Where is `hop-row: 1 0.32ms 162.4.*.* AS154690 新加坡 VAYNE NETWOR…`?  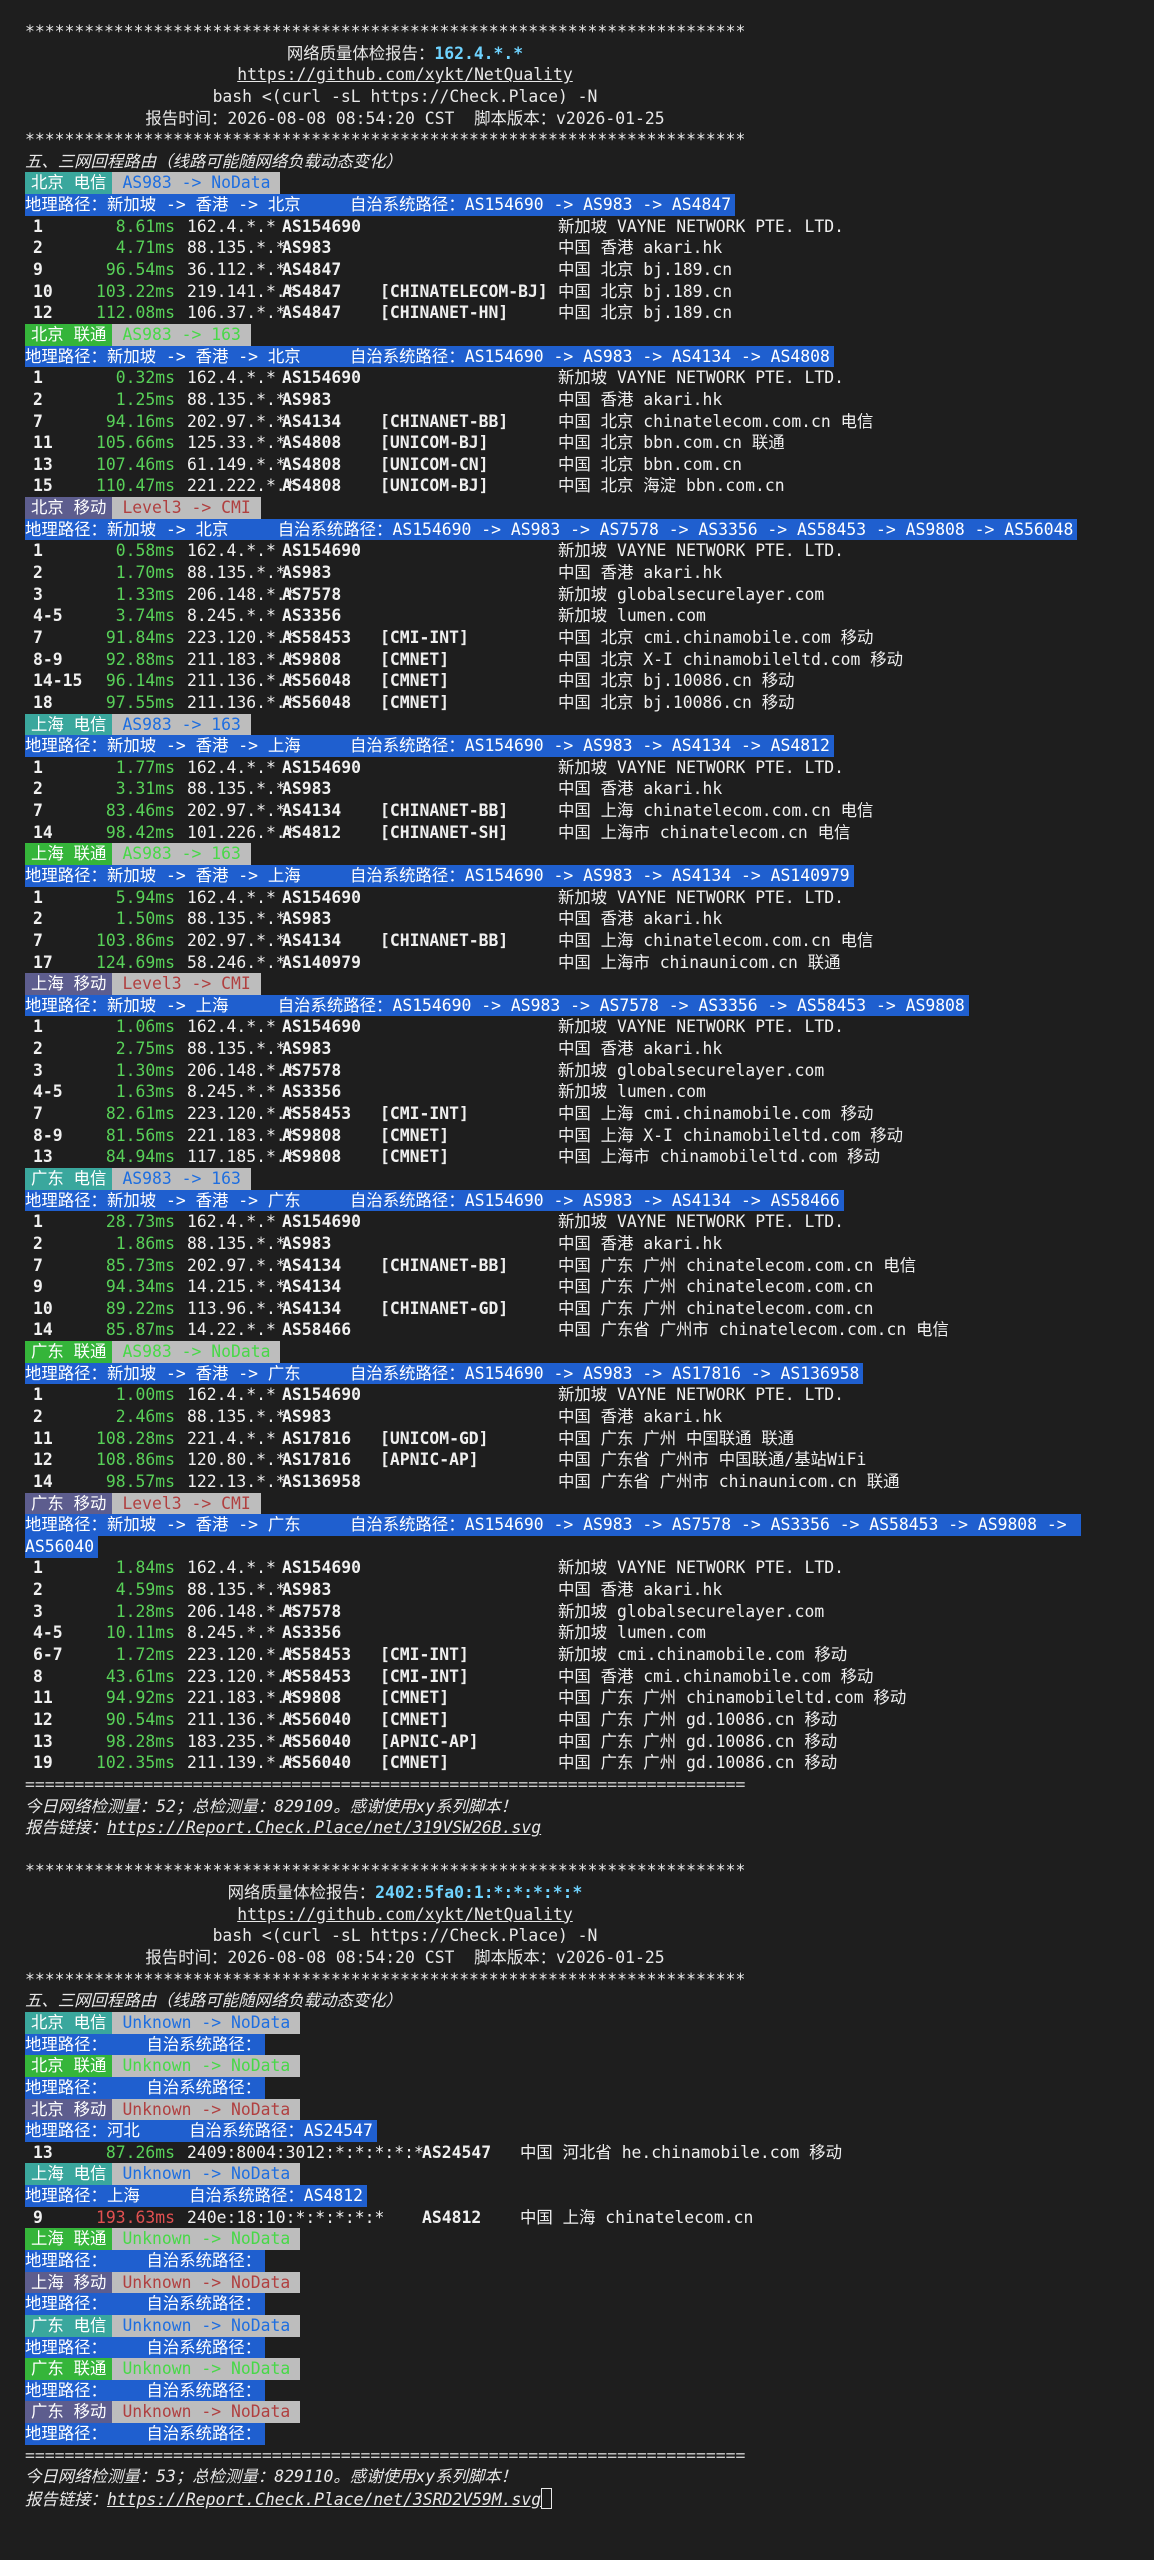
hop-row: 1 0.32ms 162.4.*.* AS154690 新加坡 VAYNE NETWOR… is located at coordinates (589, 378).